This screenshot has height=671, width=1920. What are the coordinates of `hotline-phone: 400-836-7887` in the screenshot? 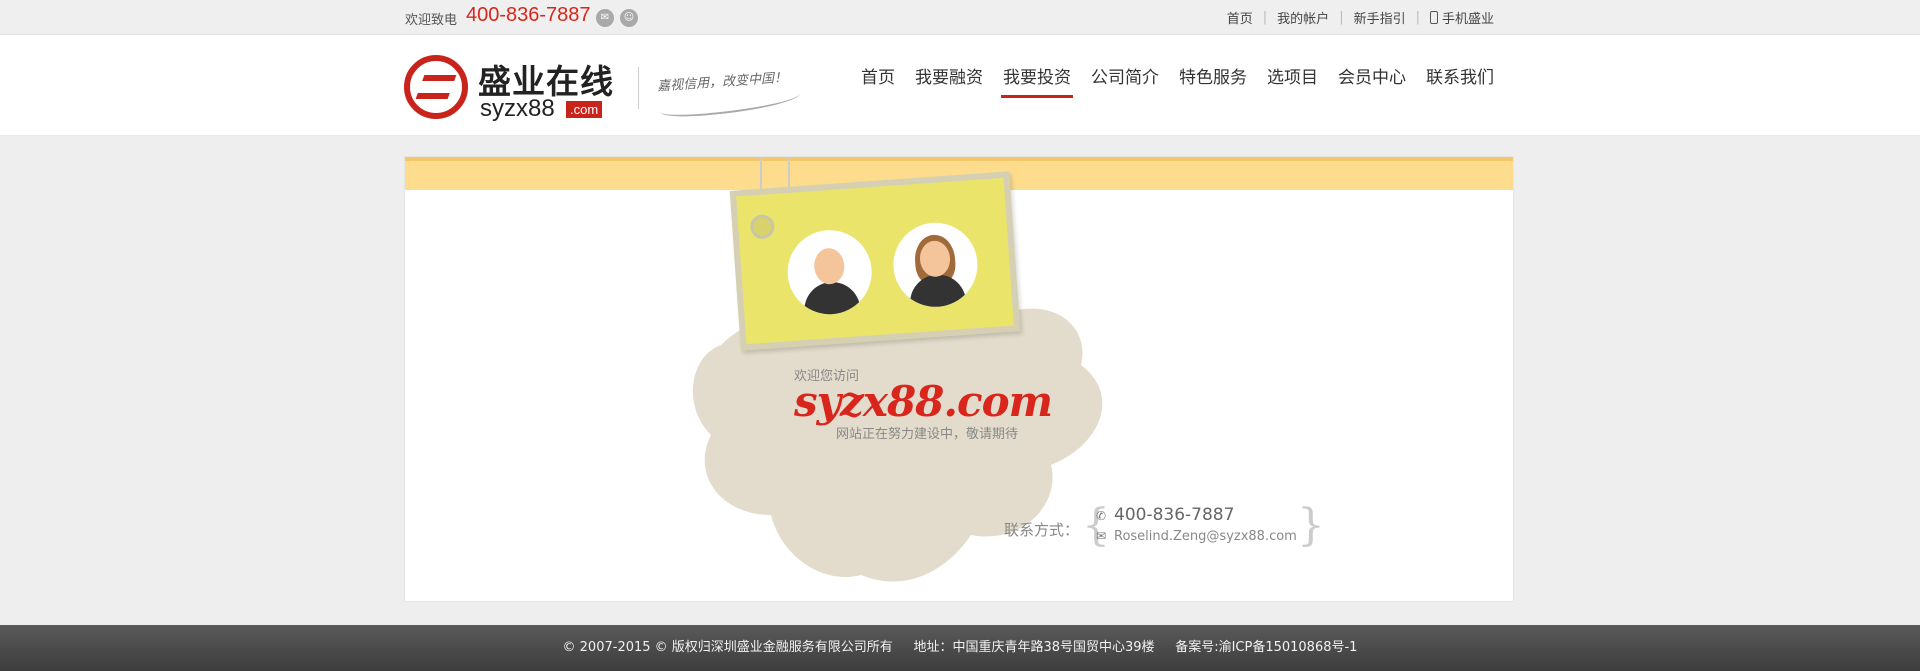 It's located at (528, 15).